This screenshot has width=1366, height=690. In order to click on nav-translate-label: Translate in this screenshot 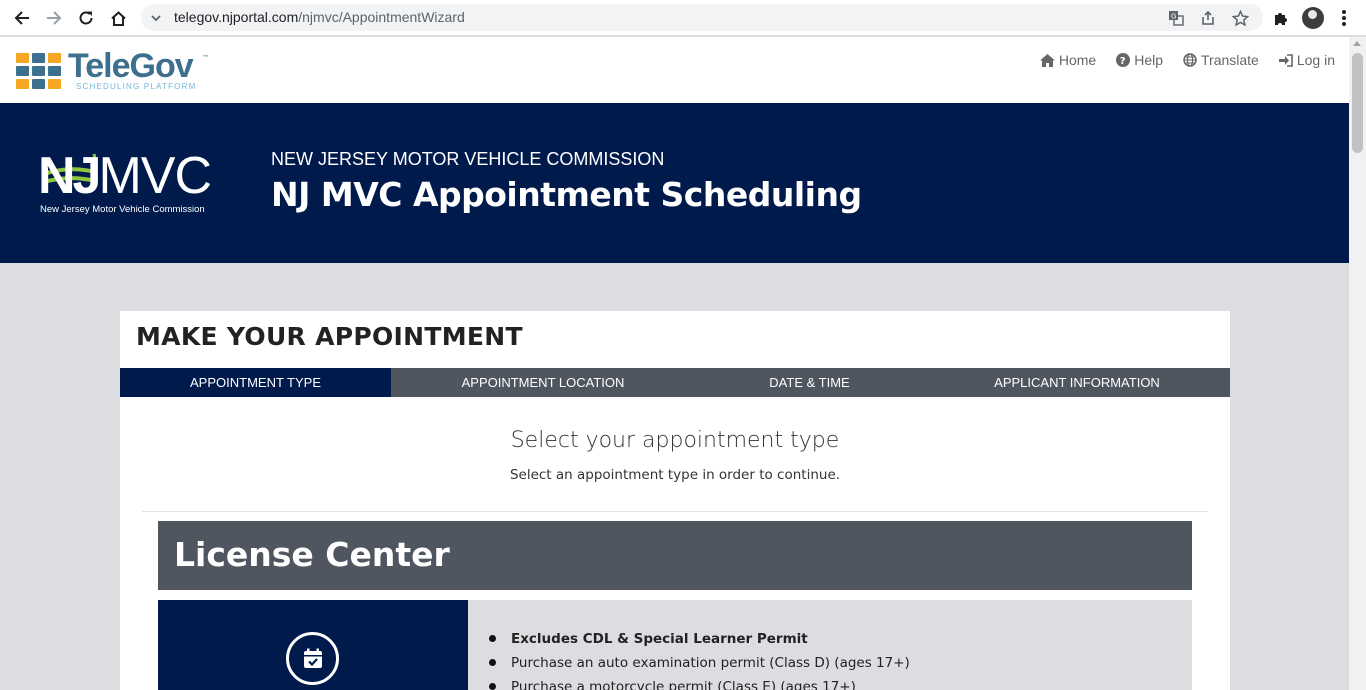, I will do `click(1230, 60)`.